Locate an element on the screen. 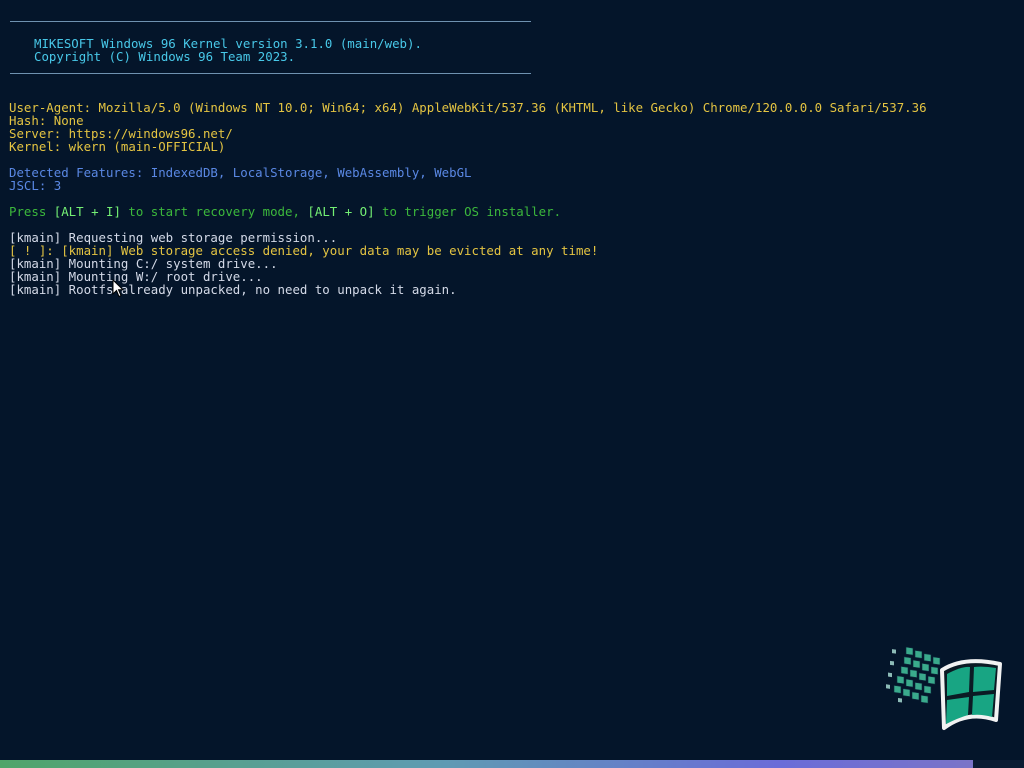 This screenshot has width=1024, height=768. banner-top-rule is located at coordinates (270, 21).